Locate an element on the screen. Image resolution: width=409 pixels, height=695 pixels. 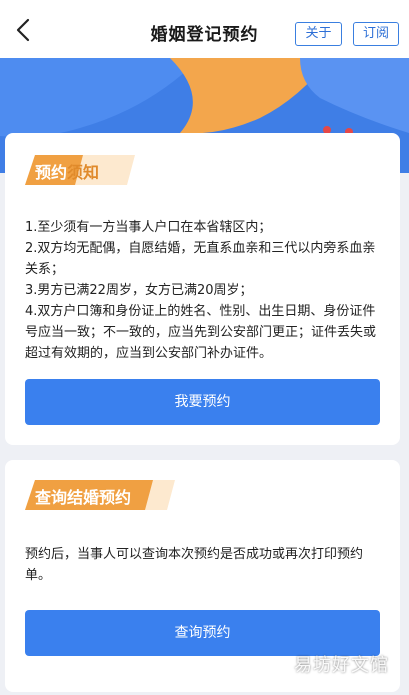
notice-tag-label: 预约 is located at coordinates (51, 172).